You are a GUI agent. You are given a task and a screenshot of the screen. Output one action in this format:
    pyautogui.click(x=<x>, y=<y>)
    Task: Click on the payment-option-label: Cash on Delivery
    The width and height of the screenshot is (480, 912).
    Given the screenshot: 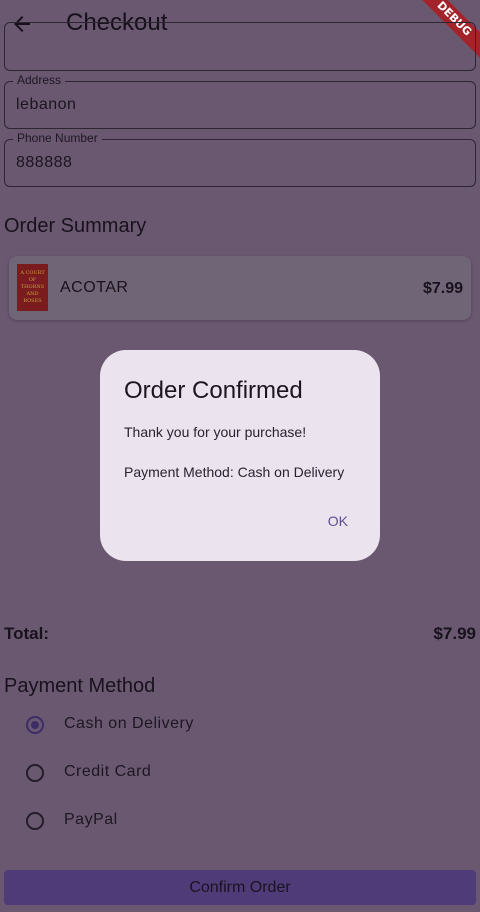 What is the action you would take?
    pyautogui.click(x=129, y=723)
    